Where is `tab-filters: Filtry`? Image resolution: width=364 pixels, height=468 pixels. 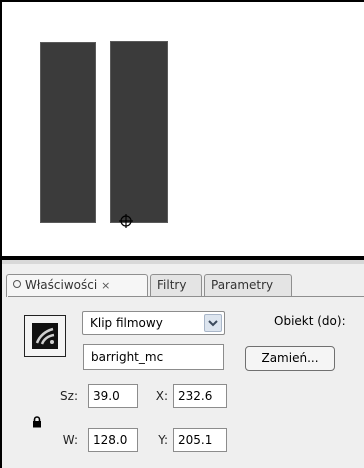
tab-filters: Filtry is located at coordinates (176, 285).